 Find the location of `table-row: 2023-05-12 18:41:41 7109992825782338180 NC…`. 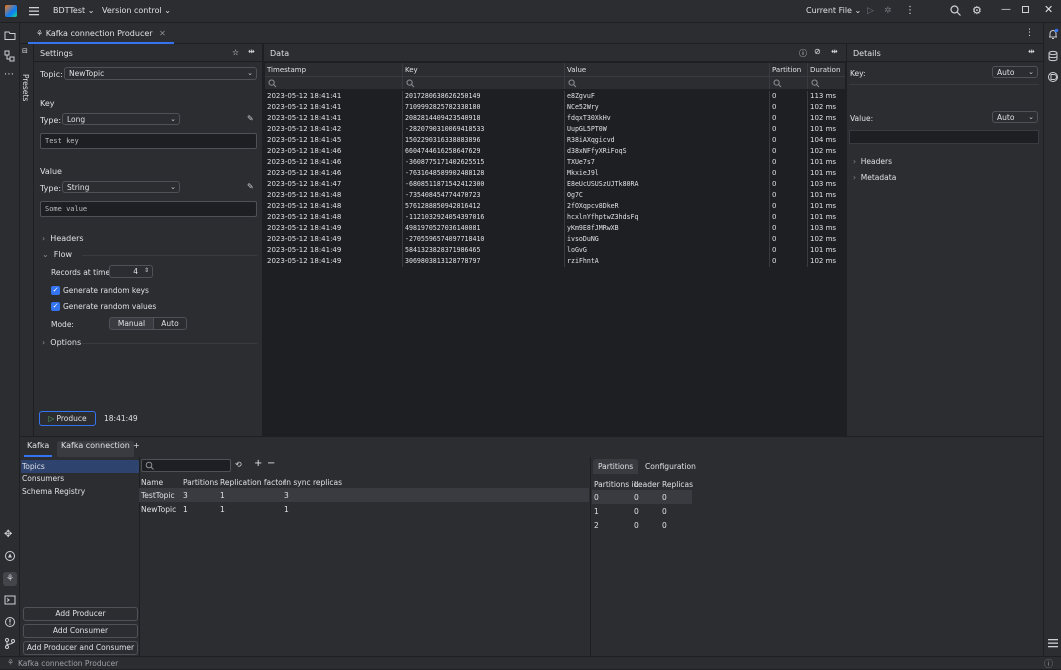

table-row: 2023-05-12 18:41:41 7109992825782338180 NC… is located at coordinates (555, 107).